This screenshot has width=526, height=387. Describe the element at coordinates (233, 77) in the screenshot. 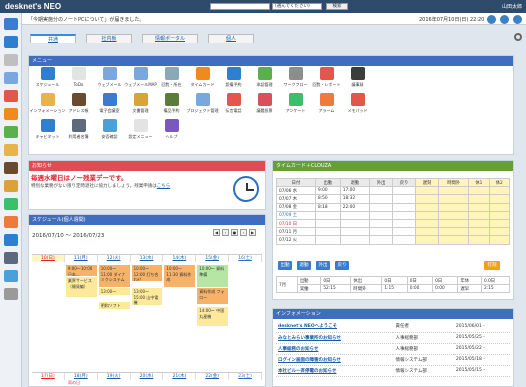

I see `menu-item: 設備予約` at that location.